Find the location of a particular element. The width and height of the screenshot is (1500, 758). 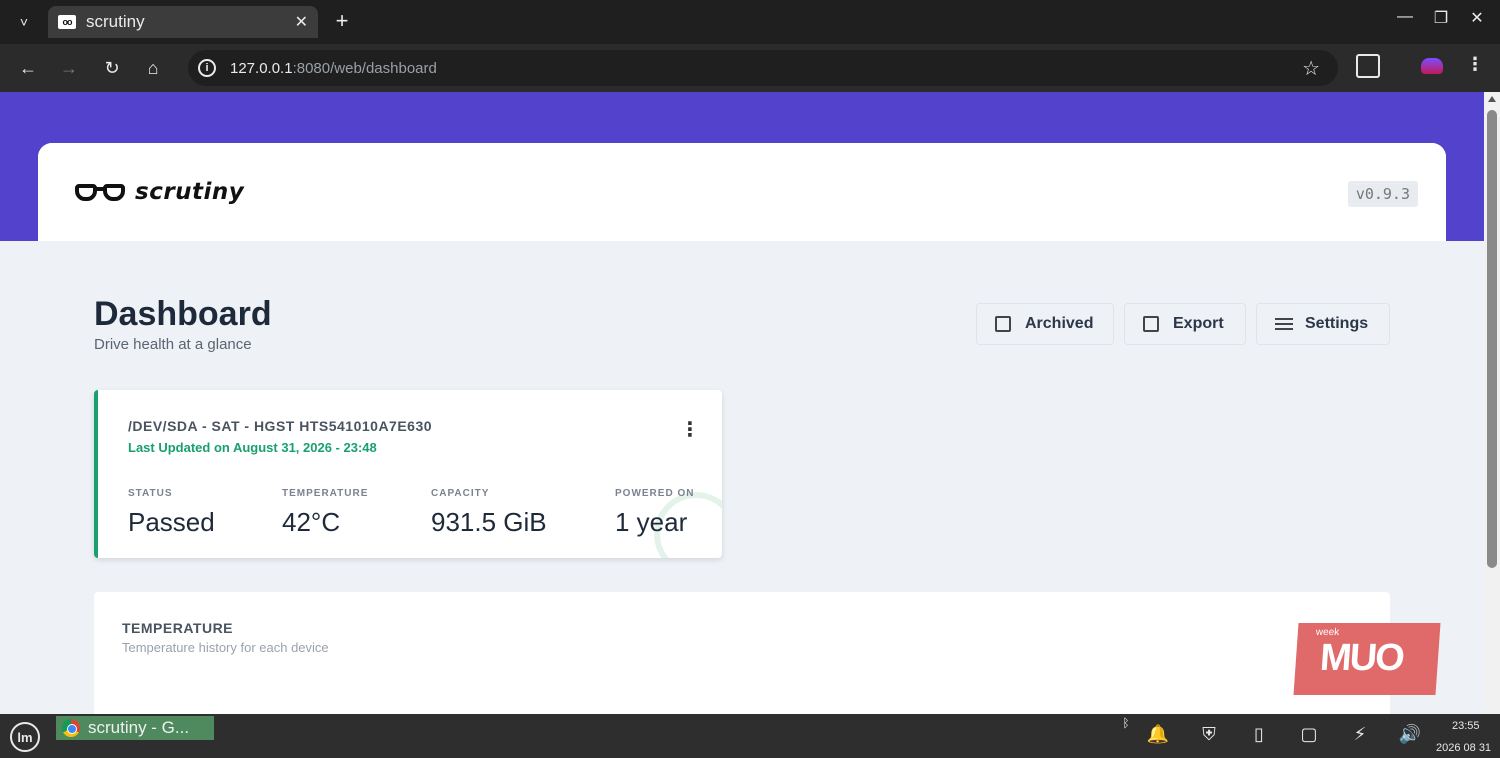

settings-label: Settings is located at coordinates (1337, 323).